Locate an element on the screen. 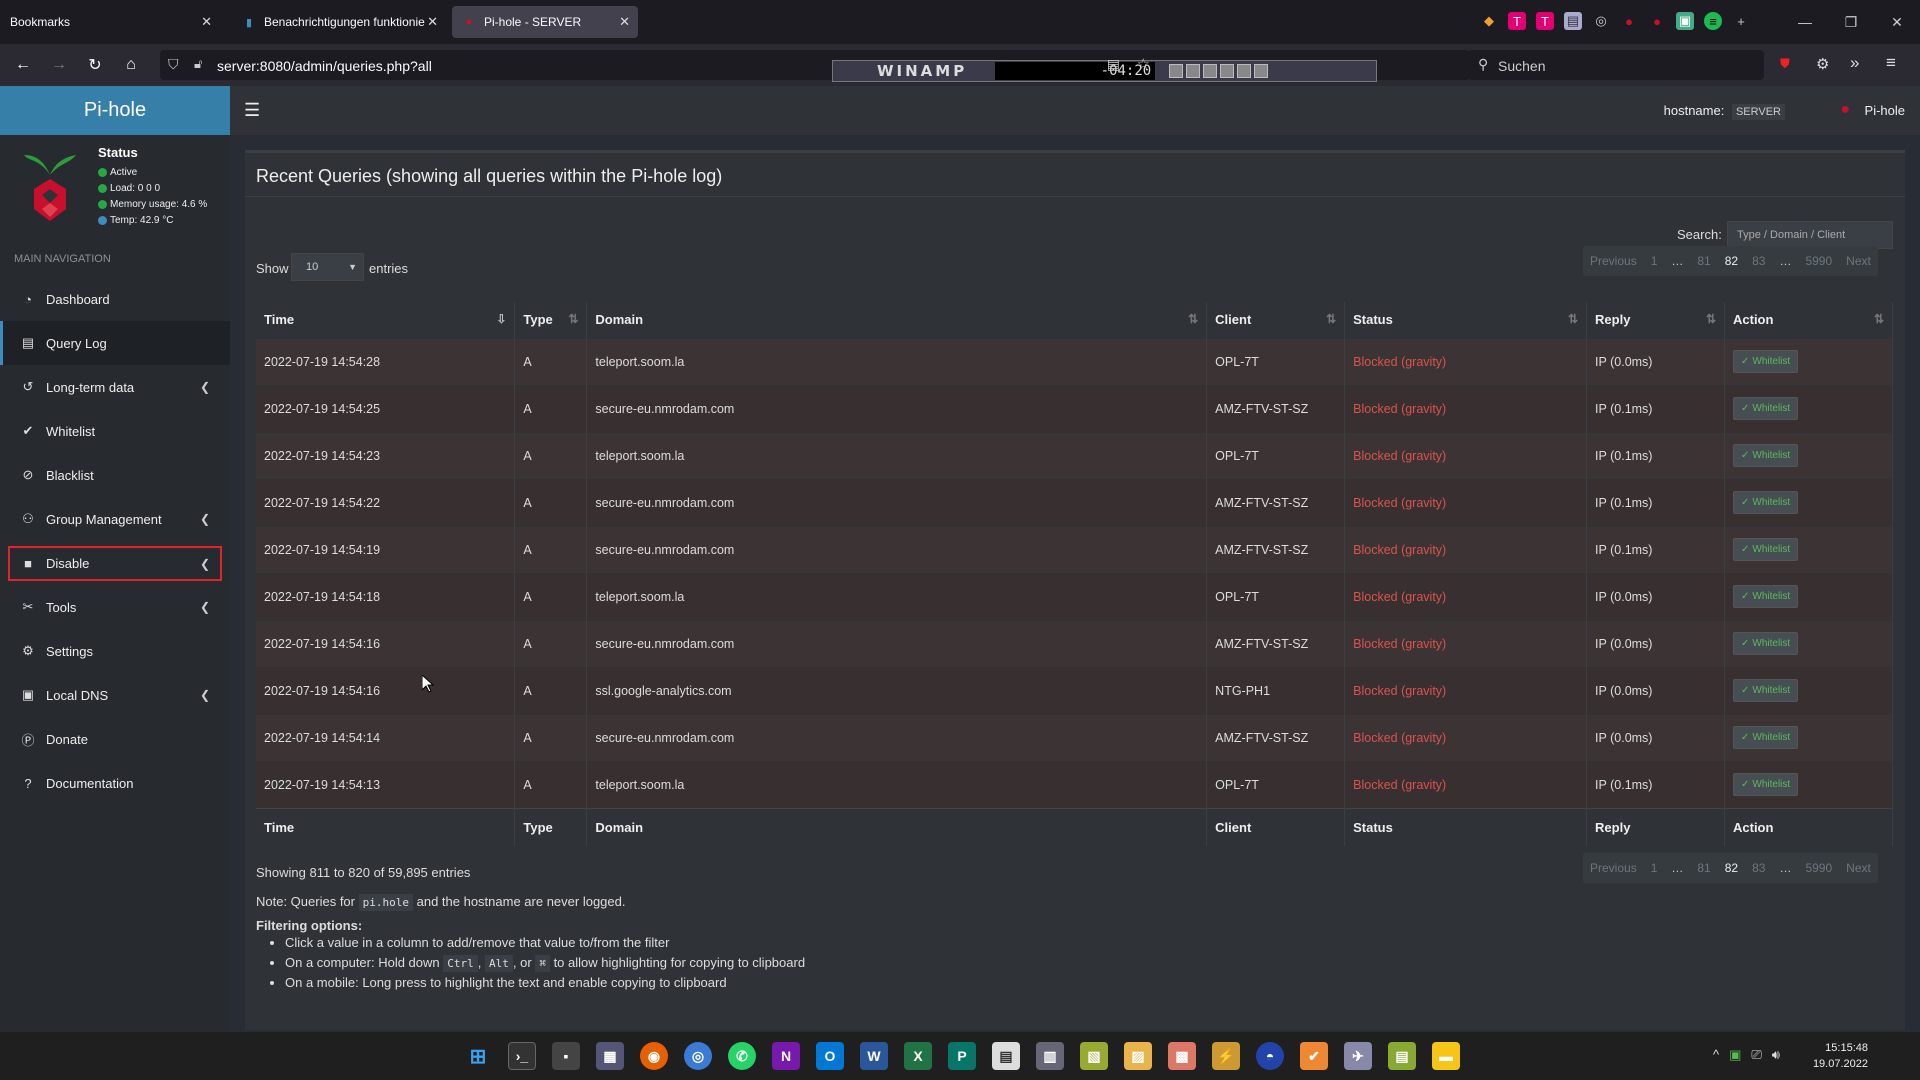  sidebar-item-group-management: ⚇ Group Management ❮ is located at coordinates (115, 519).